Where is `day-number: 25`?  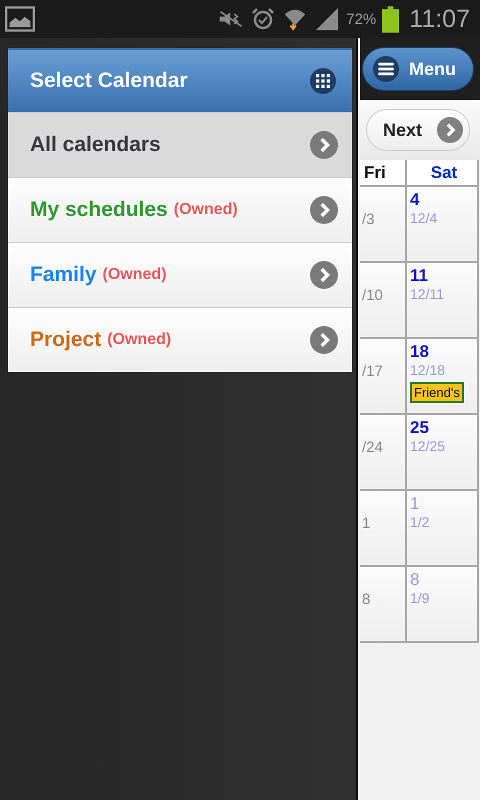
day-number: 25 is located at coordinates (419, 428).